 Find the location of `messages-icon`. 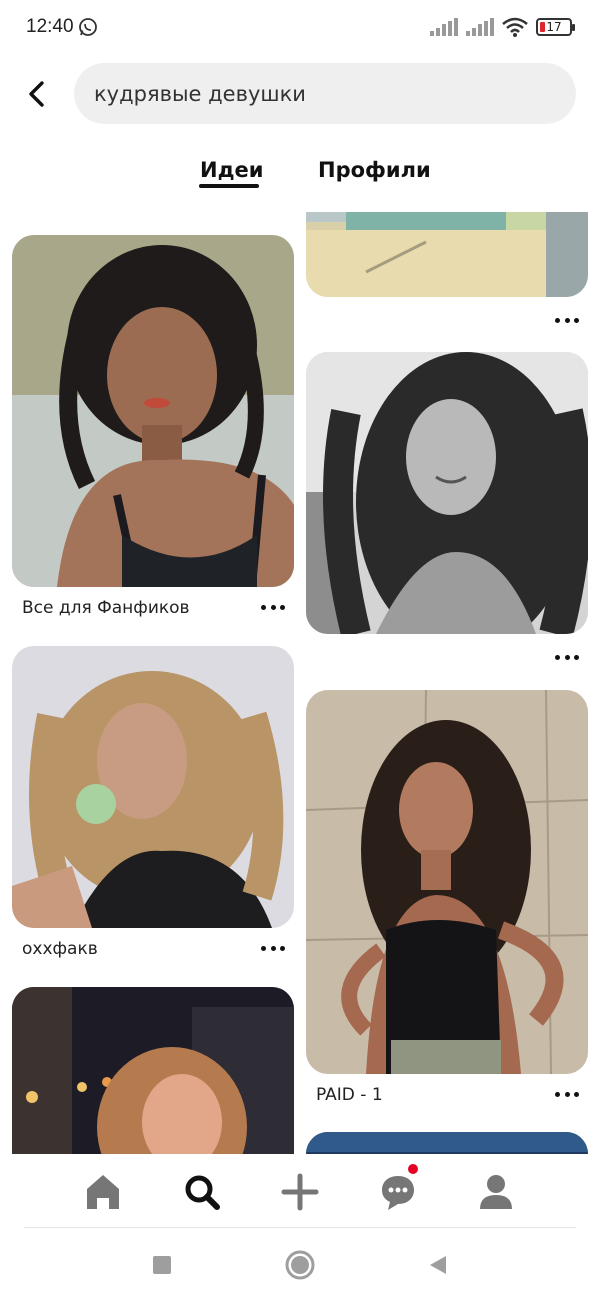

messages-icon is located at coordinates (398, 1193).